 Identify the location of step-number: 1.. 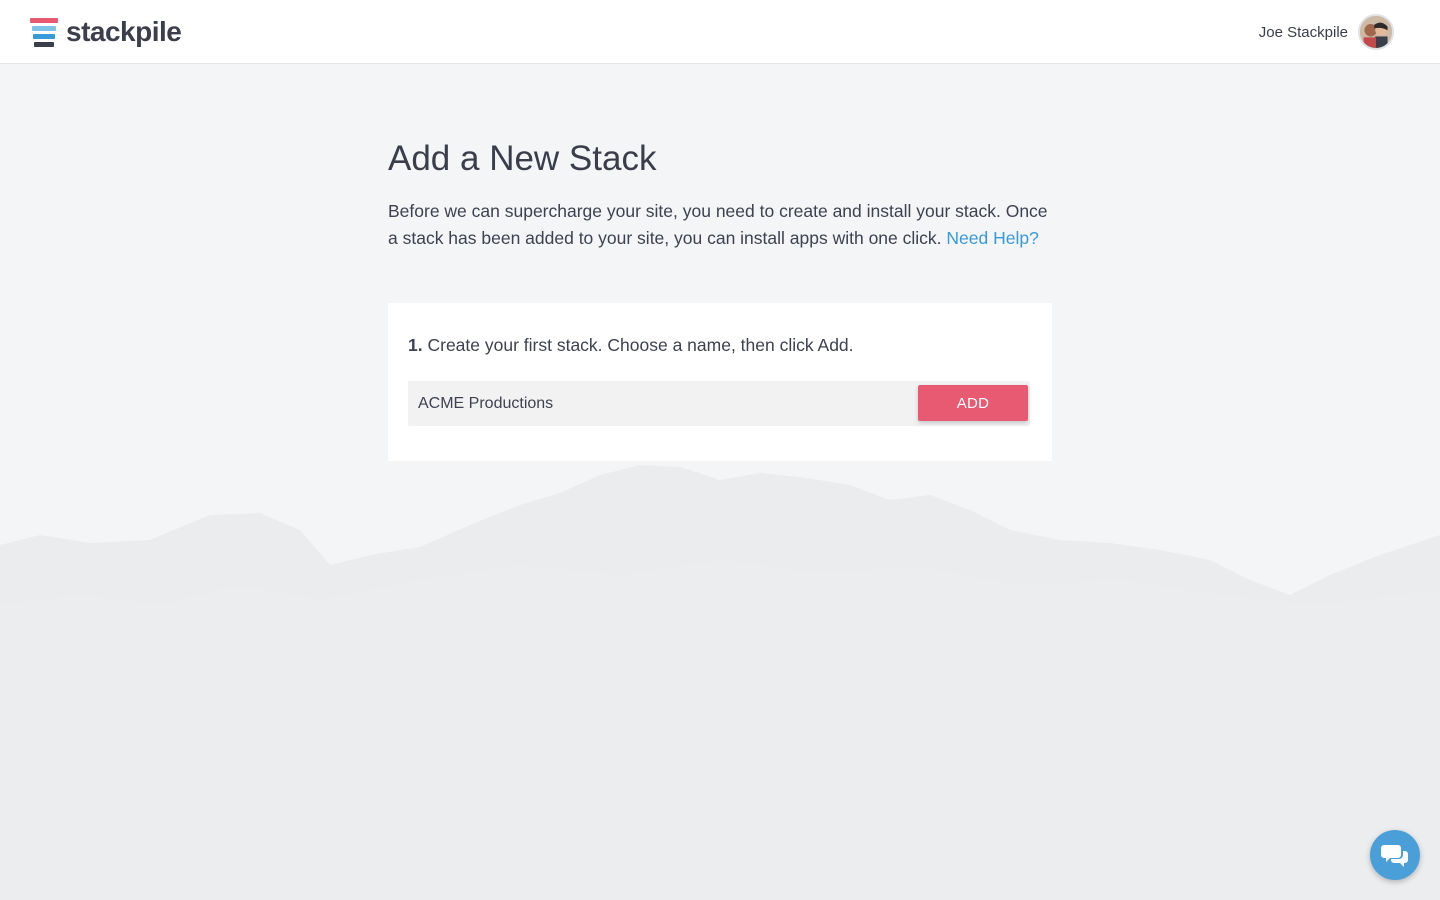
(415, 345).